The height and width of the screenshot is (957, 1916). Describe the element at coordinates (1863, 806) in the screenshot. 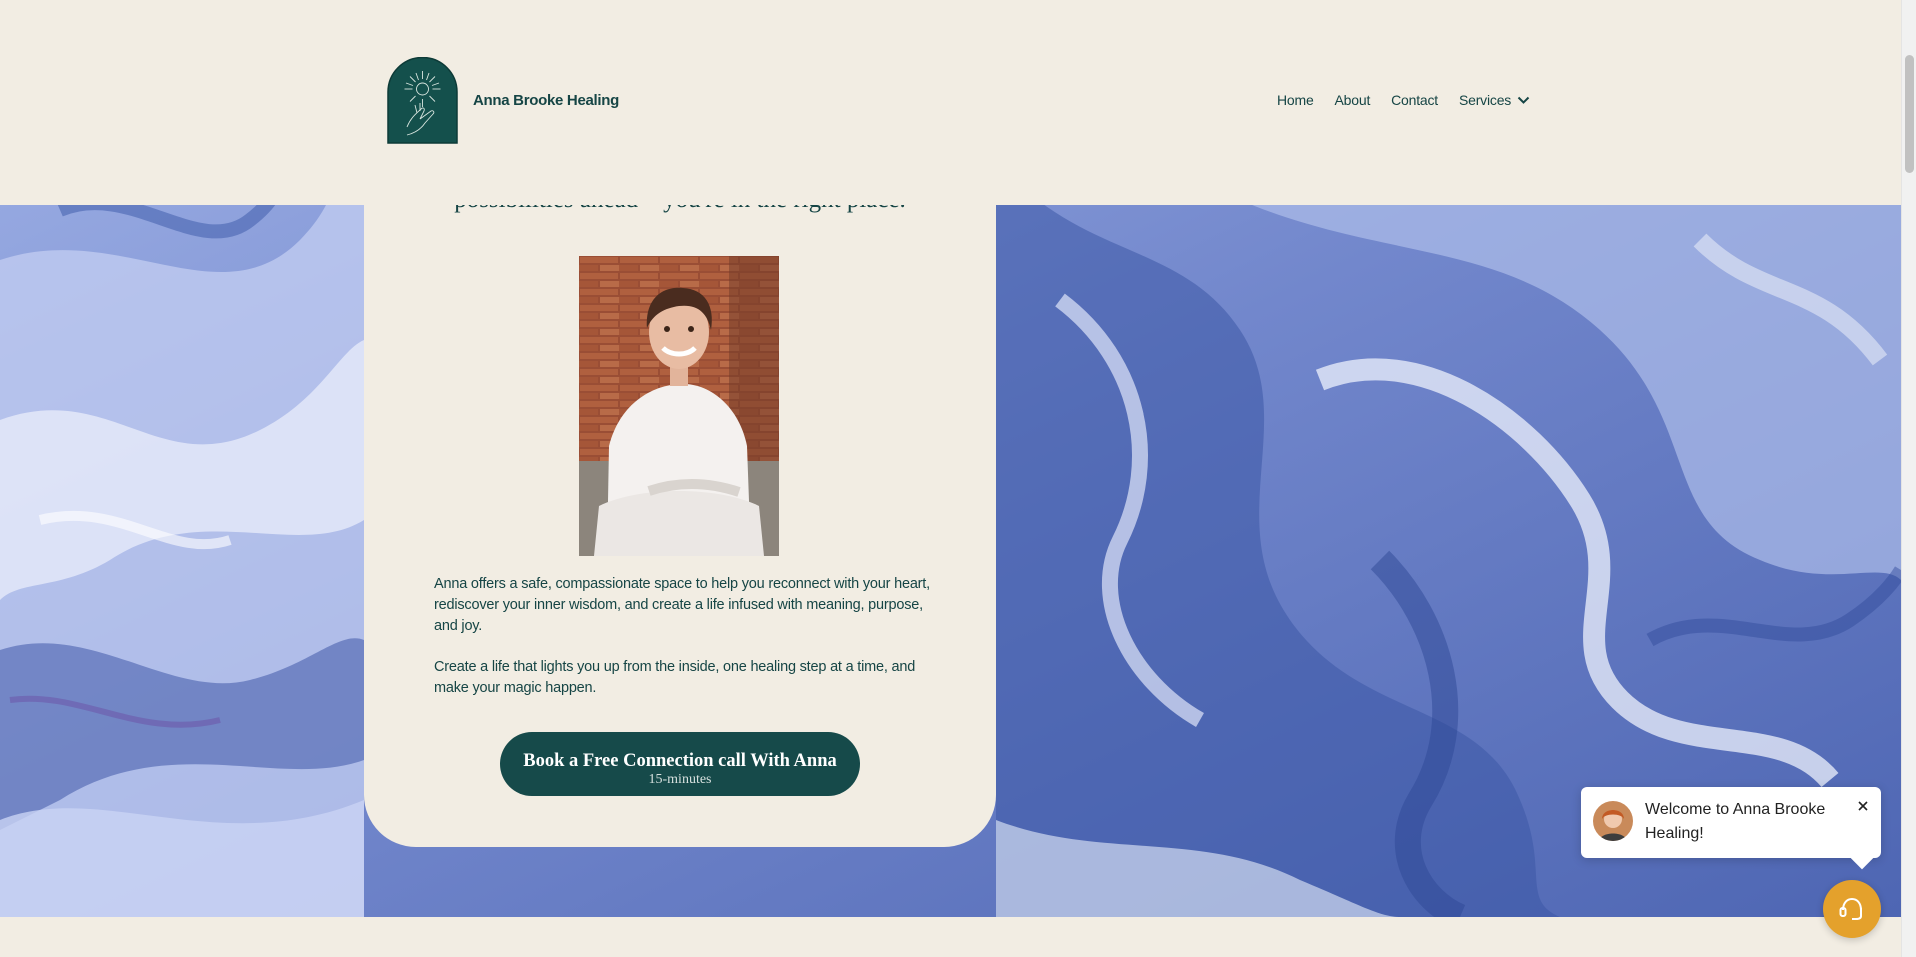

I see `close-icon` at that location.